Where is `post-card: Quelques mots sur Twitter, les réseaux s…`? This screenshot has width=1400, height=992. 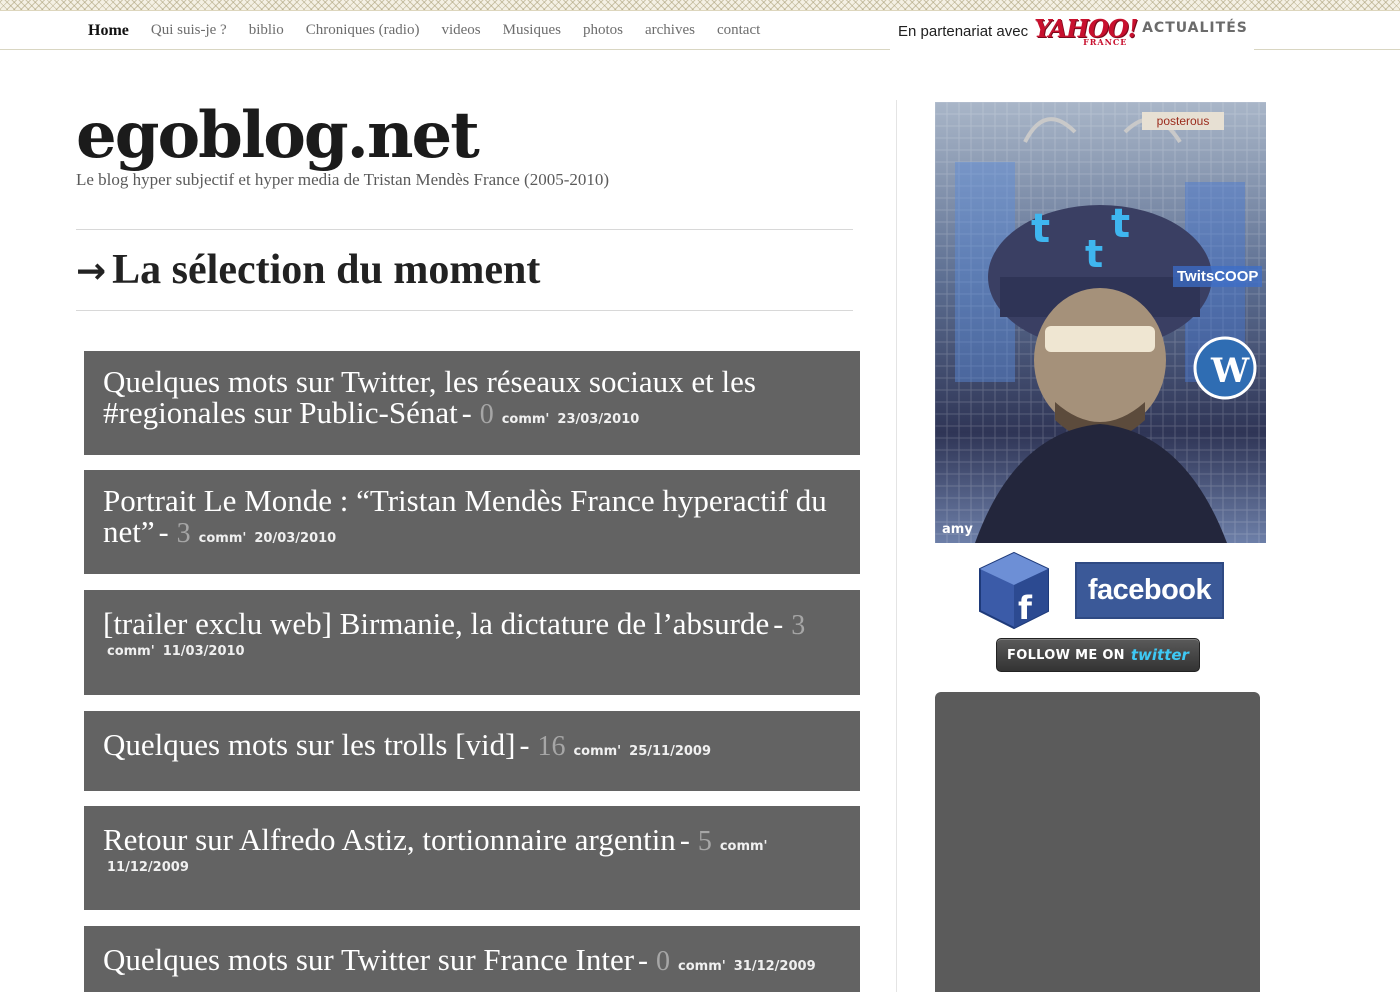 post-card: Quelques mots sur Twitter, les réseaux s… is located at coordinates (472, 403).